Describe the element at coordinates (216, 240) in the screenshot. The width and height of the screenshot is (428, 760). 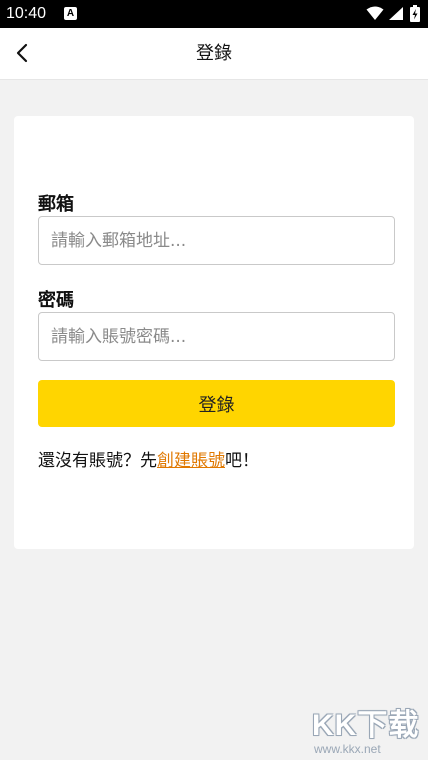
I see `email-input` at that location.